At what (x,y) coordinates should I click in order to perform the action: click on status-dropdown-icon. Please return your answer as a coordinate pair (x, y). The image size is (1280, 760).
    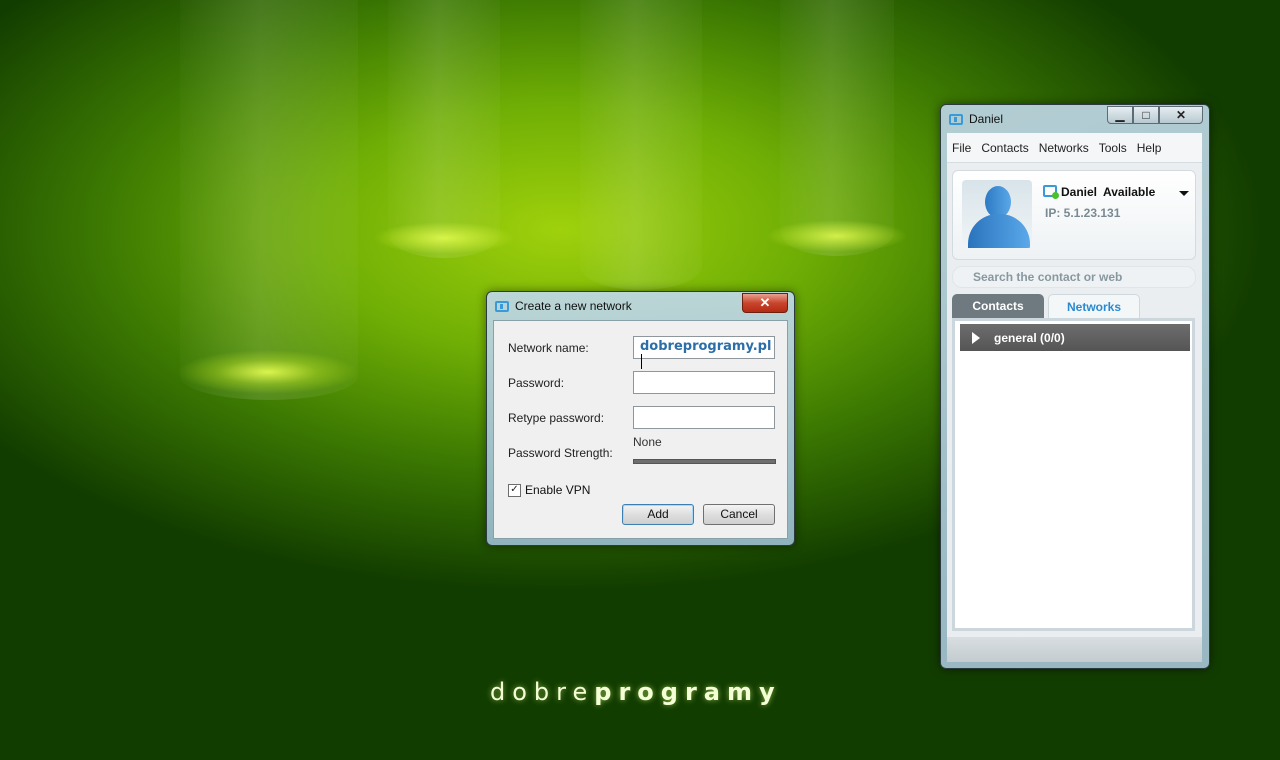
    Looking at the image, I should click on (1184, 193).